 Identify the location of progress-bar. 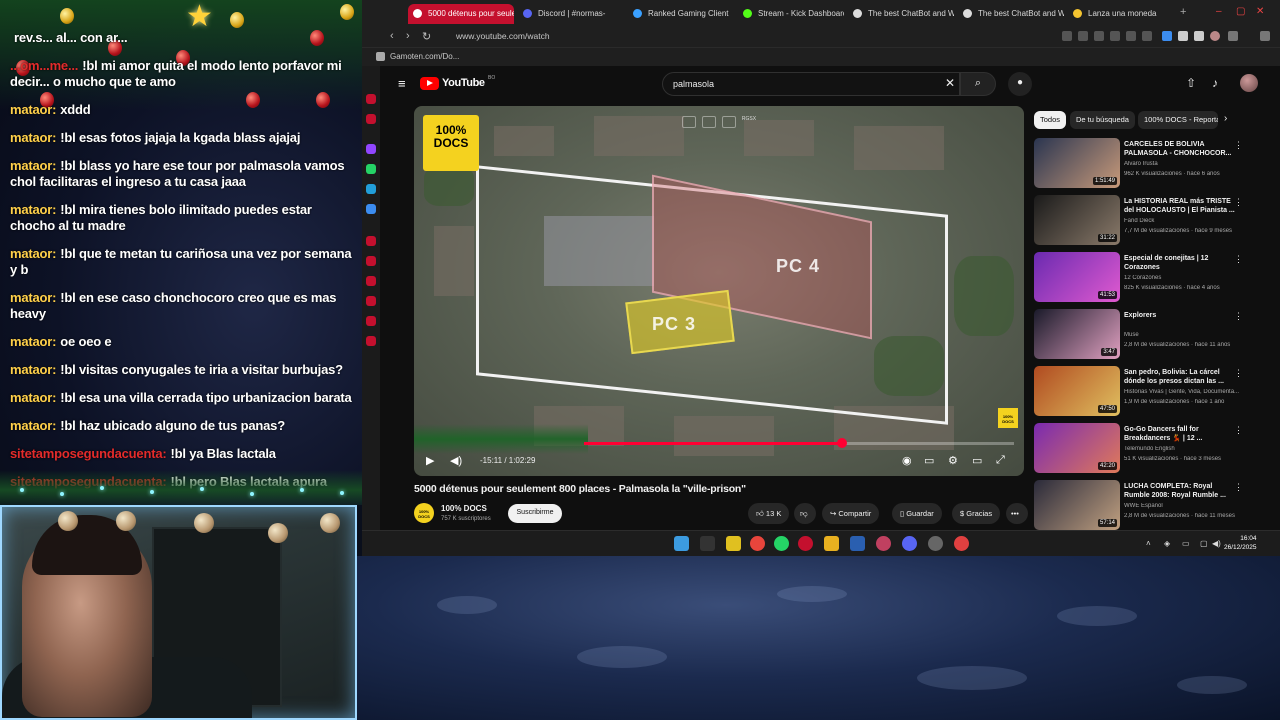
(799, 443).